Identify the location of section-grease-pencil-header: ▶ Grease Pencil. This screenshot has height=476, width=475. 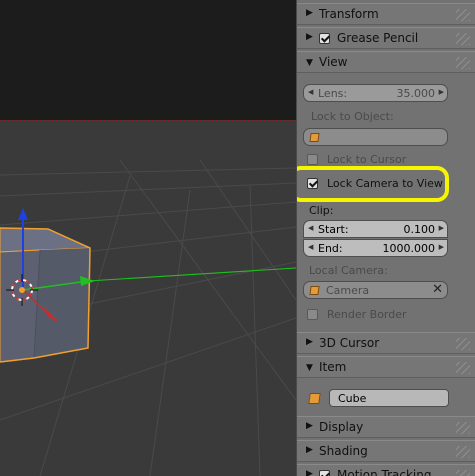
(386, 38).